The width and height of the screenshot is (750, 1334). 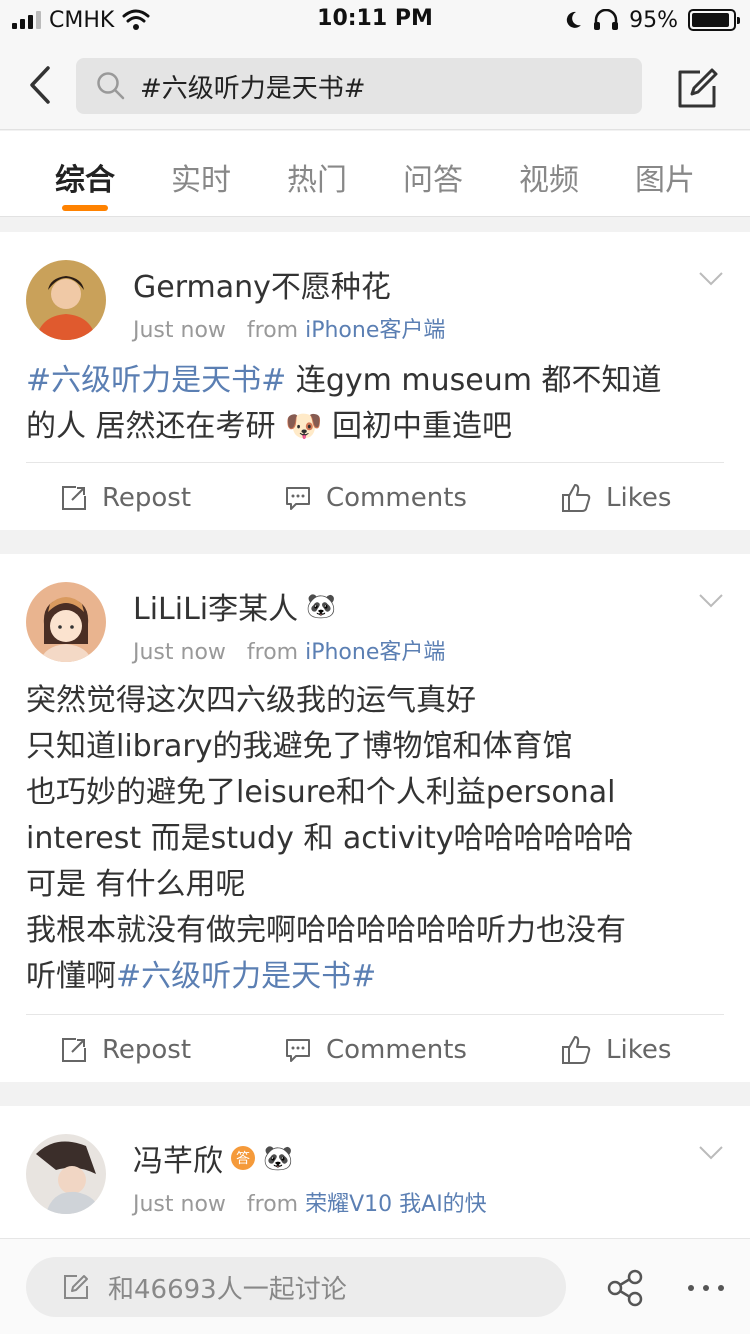 I want to click on more-button, so click(x=706, y=1288).